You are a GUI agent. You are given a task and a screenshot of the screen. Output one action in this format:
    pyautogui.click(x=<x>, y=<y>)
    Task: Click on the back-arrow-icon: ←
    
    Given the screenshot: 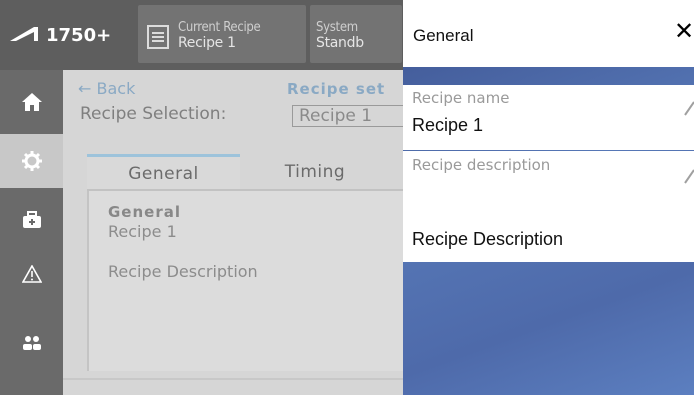 What is the action you would take?
    pyautogui.click(x=85, y=88)
    